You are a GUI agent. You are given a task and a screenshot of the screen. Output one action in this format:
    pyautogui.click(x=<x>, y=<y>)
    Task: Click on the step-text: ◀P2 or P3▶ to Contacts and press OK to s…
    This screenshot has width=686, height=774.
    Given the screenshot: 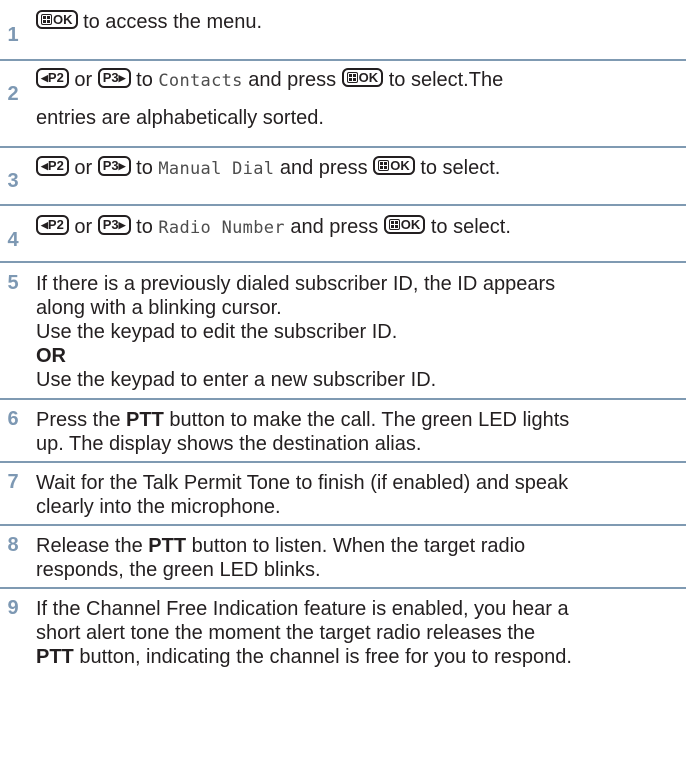 What is the action you would take?
    pyautogui.click(x=270, y=98)
    